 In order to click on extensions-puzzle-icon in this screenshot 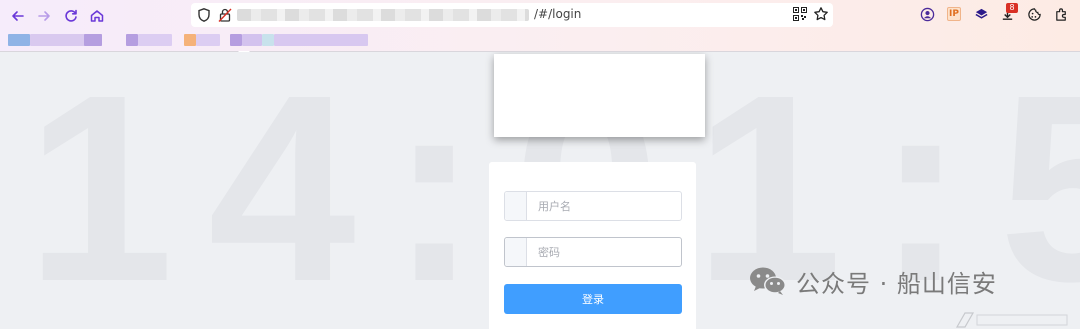, I will do `click(1061, 14)`.